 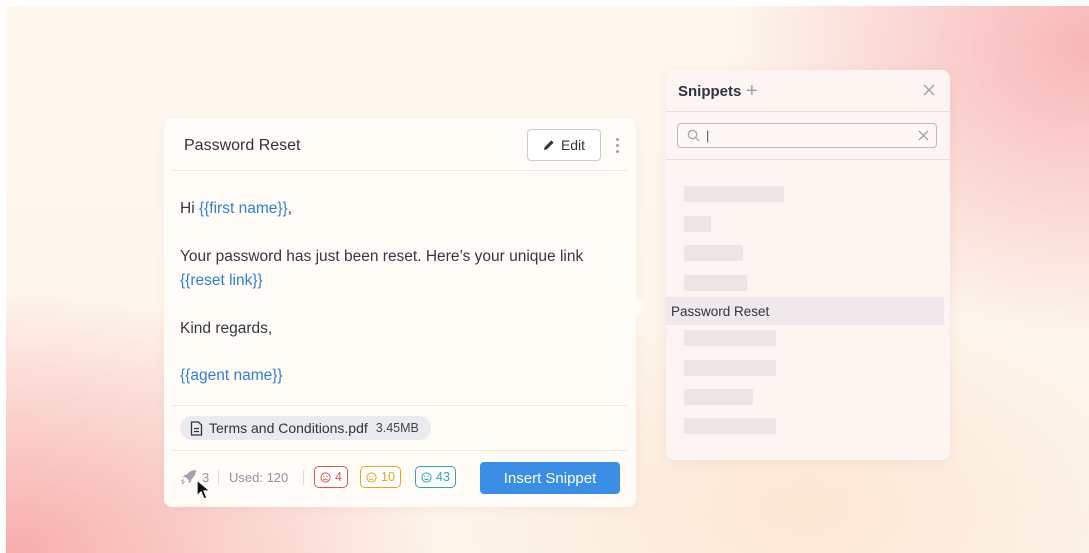 What do you see at coordinates (548, 145) in the screenshot?
I see `pencil-icon` at bounding box center [548, 145].